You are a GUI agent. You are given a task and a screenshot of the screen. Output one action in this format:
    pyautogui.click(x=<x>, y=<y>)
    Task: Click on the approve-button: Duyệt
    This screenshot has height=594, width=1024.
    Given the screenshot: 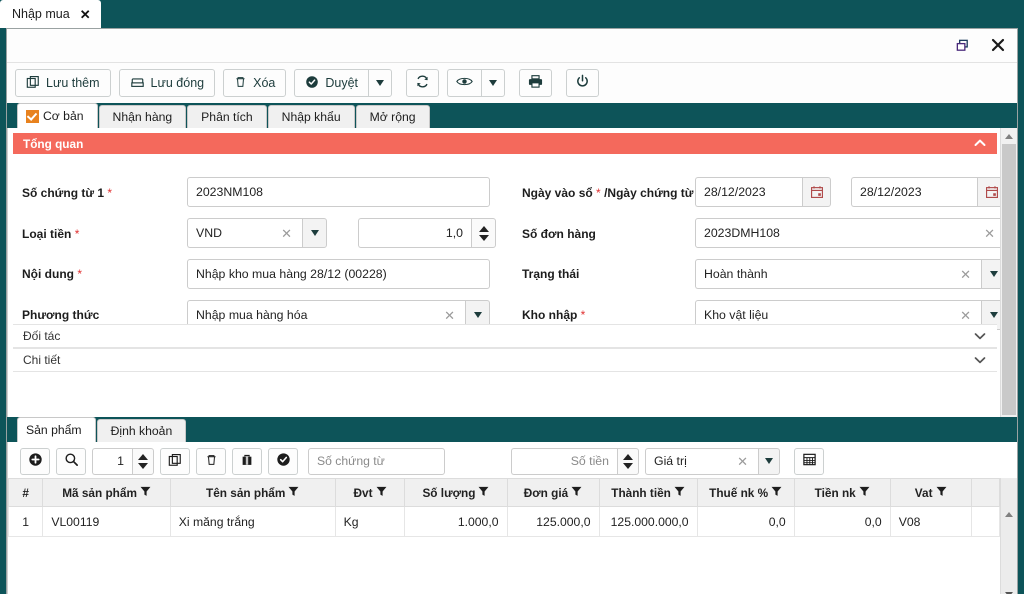 What is the action you would take?
    pyautogui.click(x=331, y=83)
    